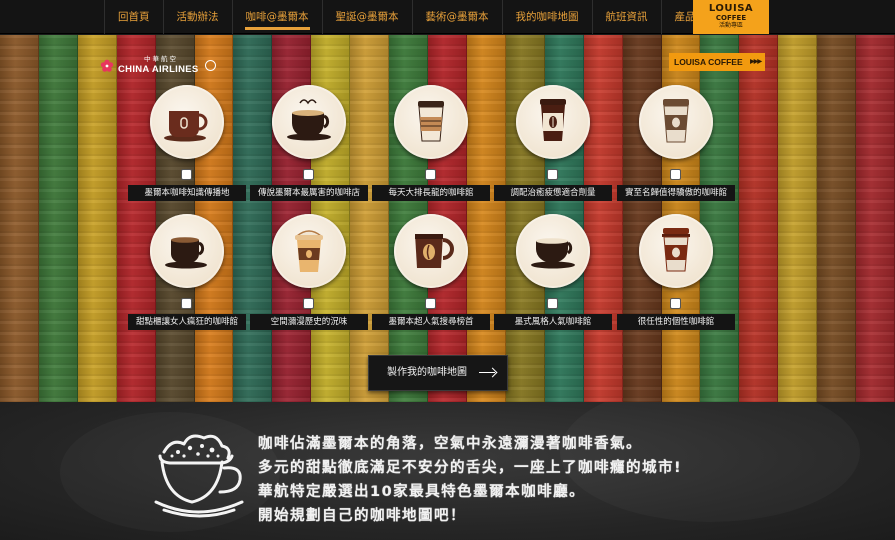  What do you see at coordinates (197, 17) in the screenshot?
I see `nav-item-rules: 活動辦法` at bounding box center [197, 17].